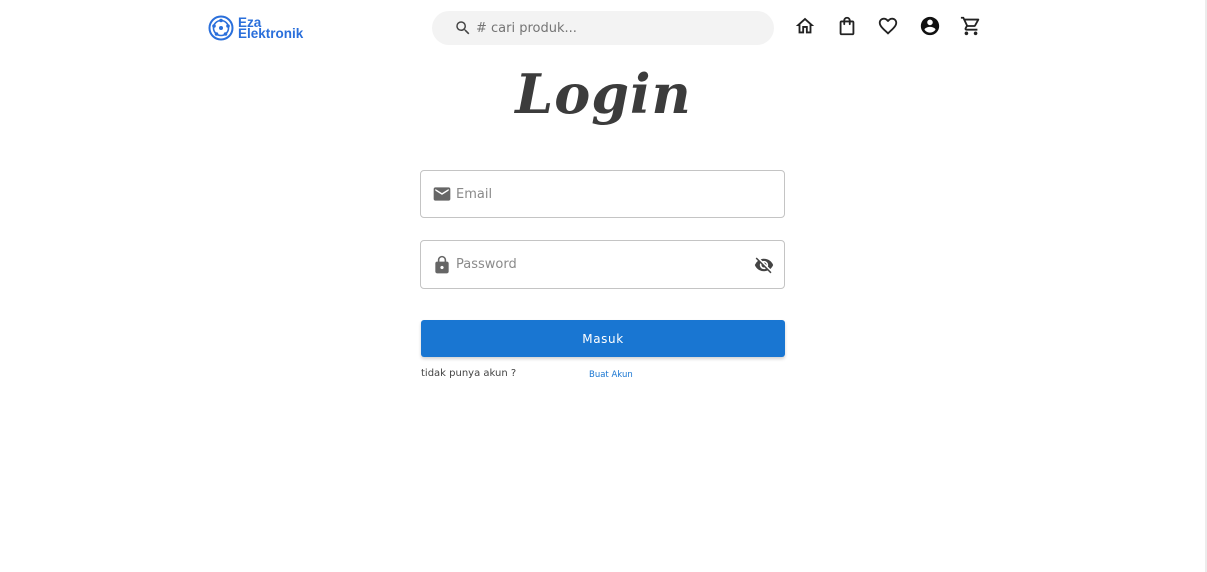 The height and width of the screenshot is (572, 1207). Describe the element at coordinates (611, 375) in the screenshot. I see `register-link: Buat Akun` at that location.